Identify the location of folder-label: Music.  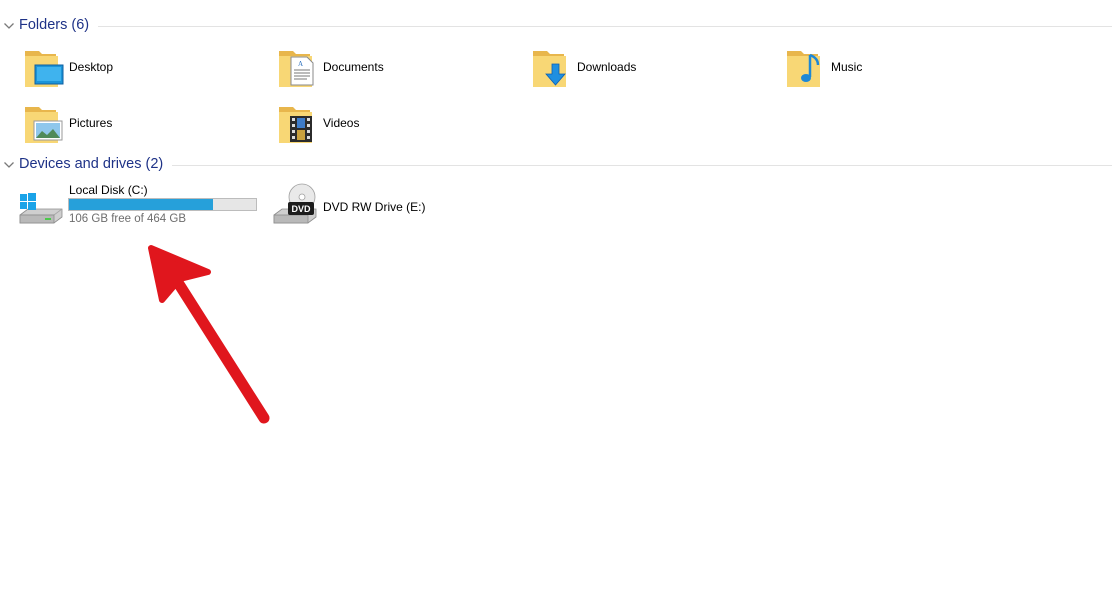
(847, 67).